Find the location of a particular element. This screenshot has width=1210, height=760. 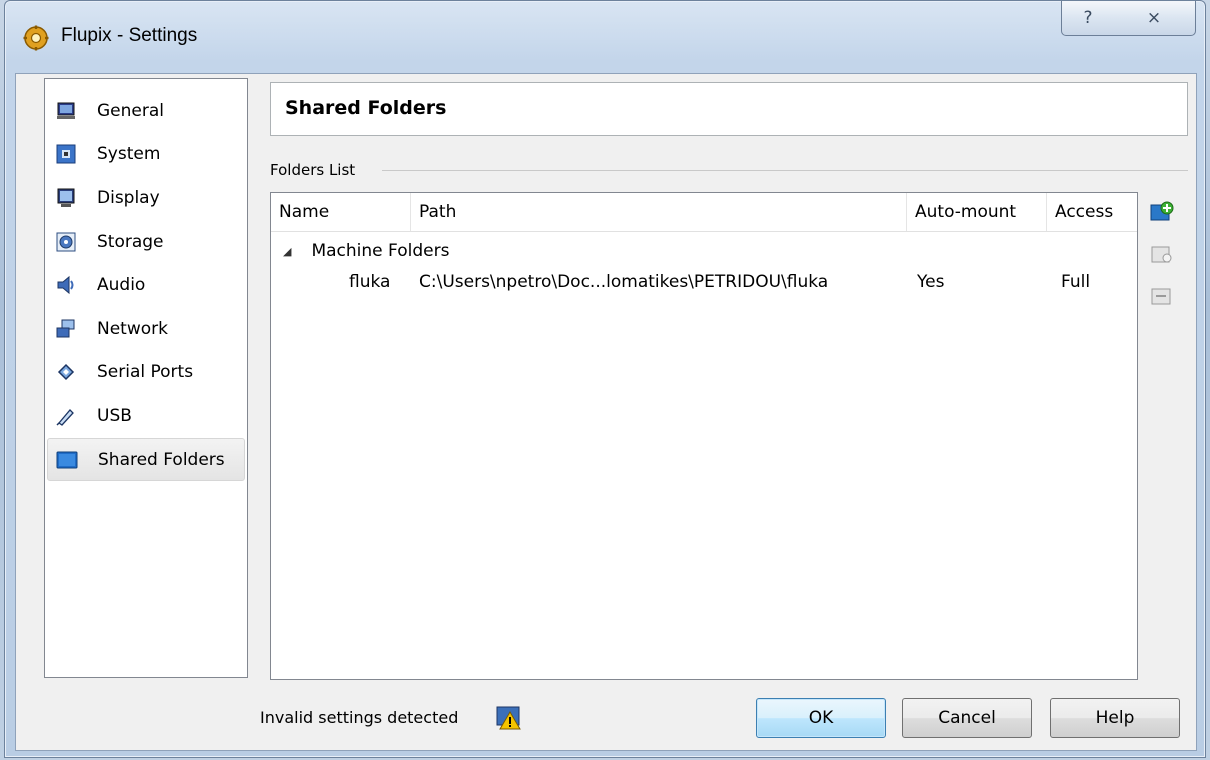

ok-button: OK is located at coordinates (821, 718).